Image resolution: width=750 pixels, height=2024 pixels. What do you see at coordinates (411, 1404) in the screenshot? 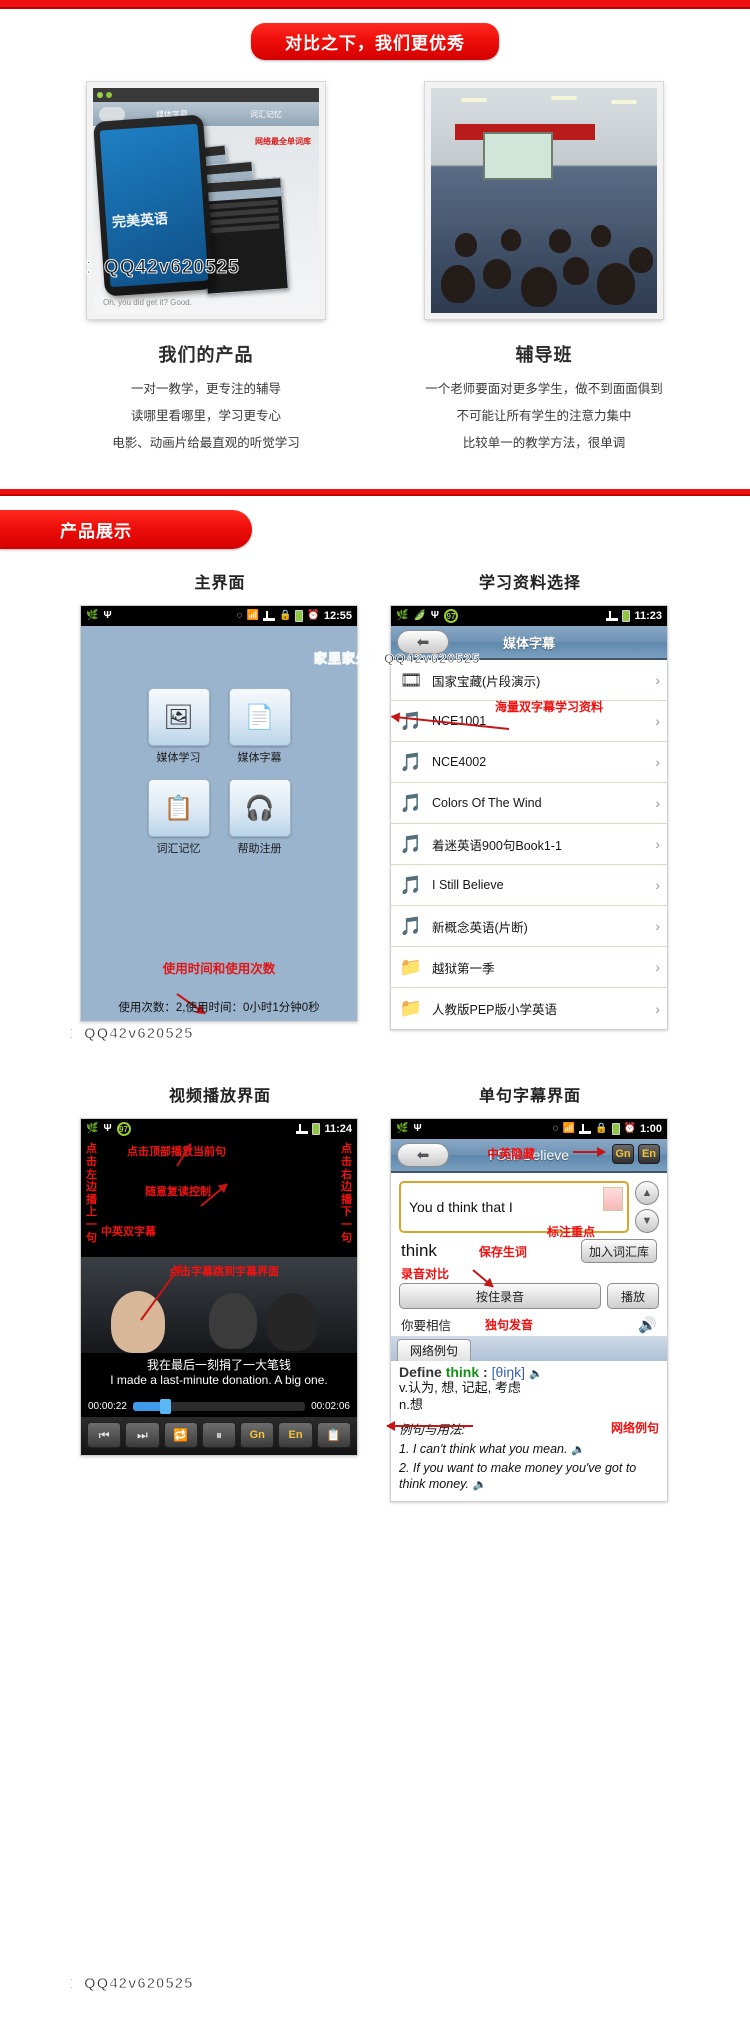
I see `dictionary-def-noun: n.想` at bounding box center [411, 1404].